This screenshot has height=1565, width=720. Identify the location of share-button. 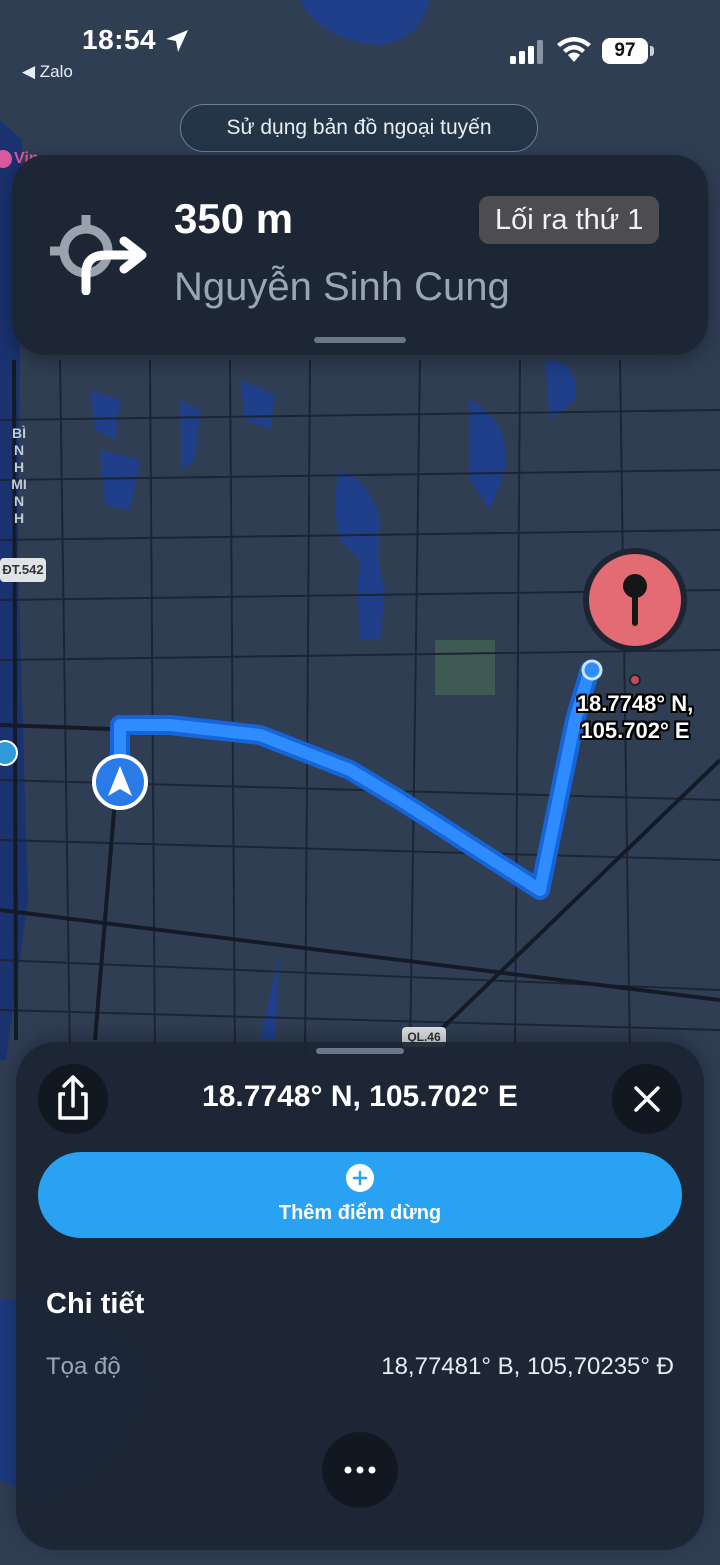
(73, 1099).